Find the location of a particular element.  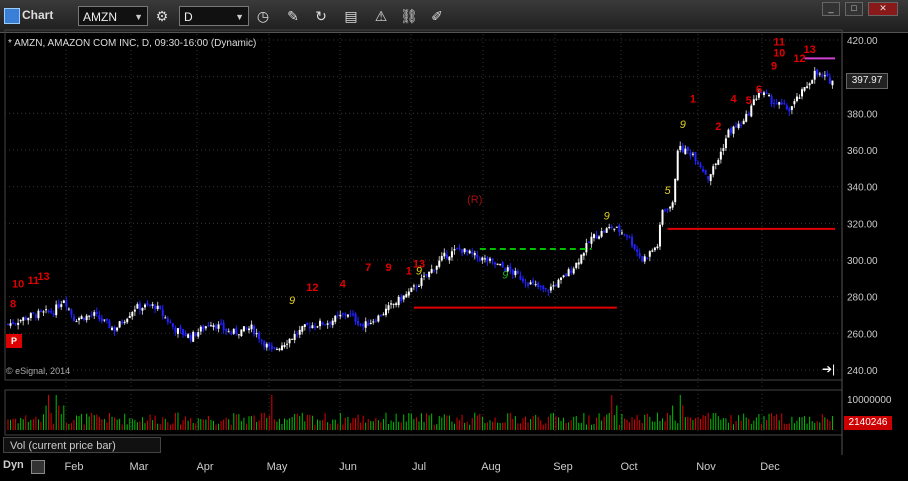

p-marker-icon: P is located at coordinates (14, 341).